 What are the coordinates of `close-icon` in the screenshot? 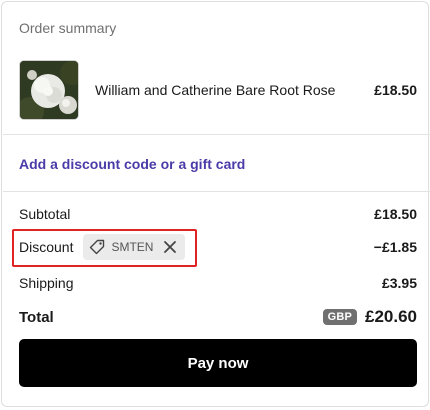 It's located at (170, 247).